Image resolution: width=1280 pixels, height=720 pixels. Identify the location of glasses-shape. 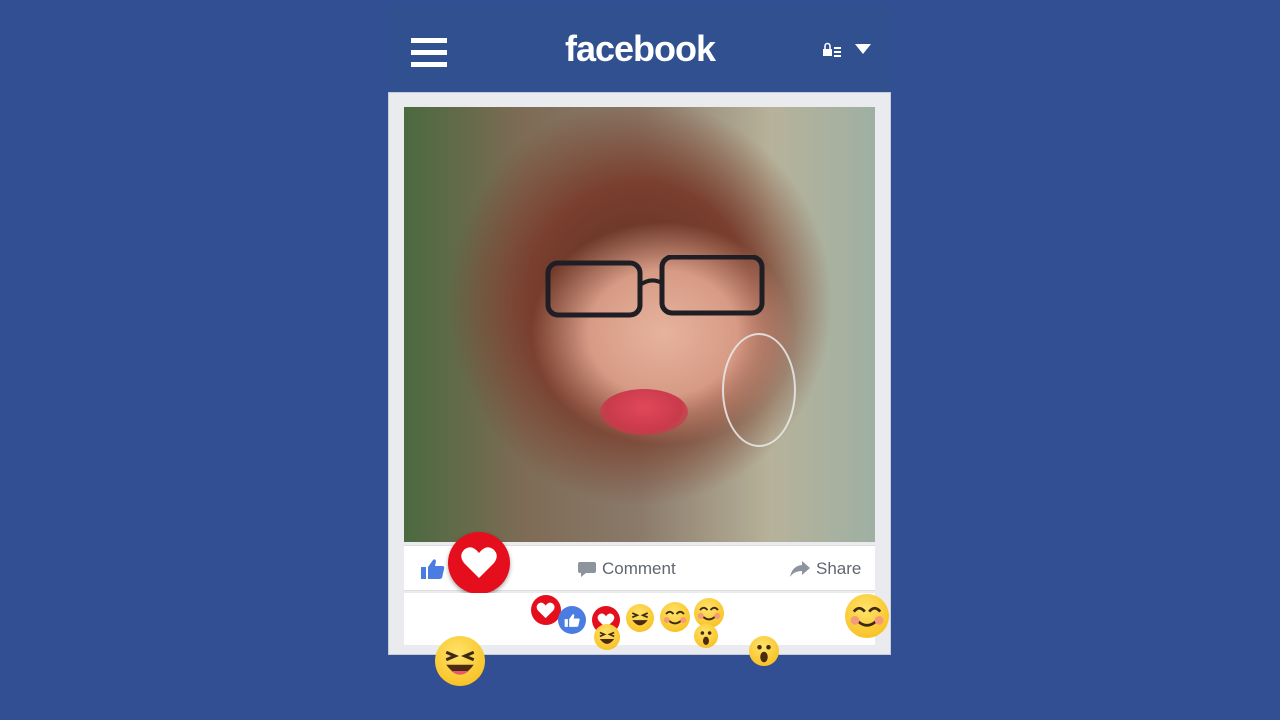
(655, 286).